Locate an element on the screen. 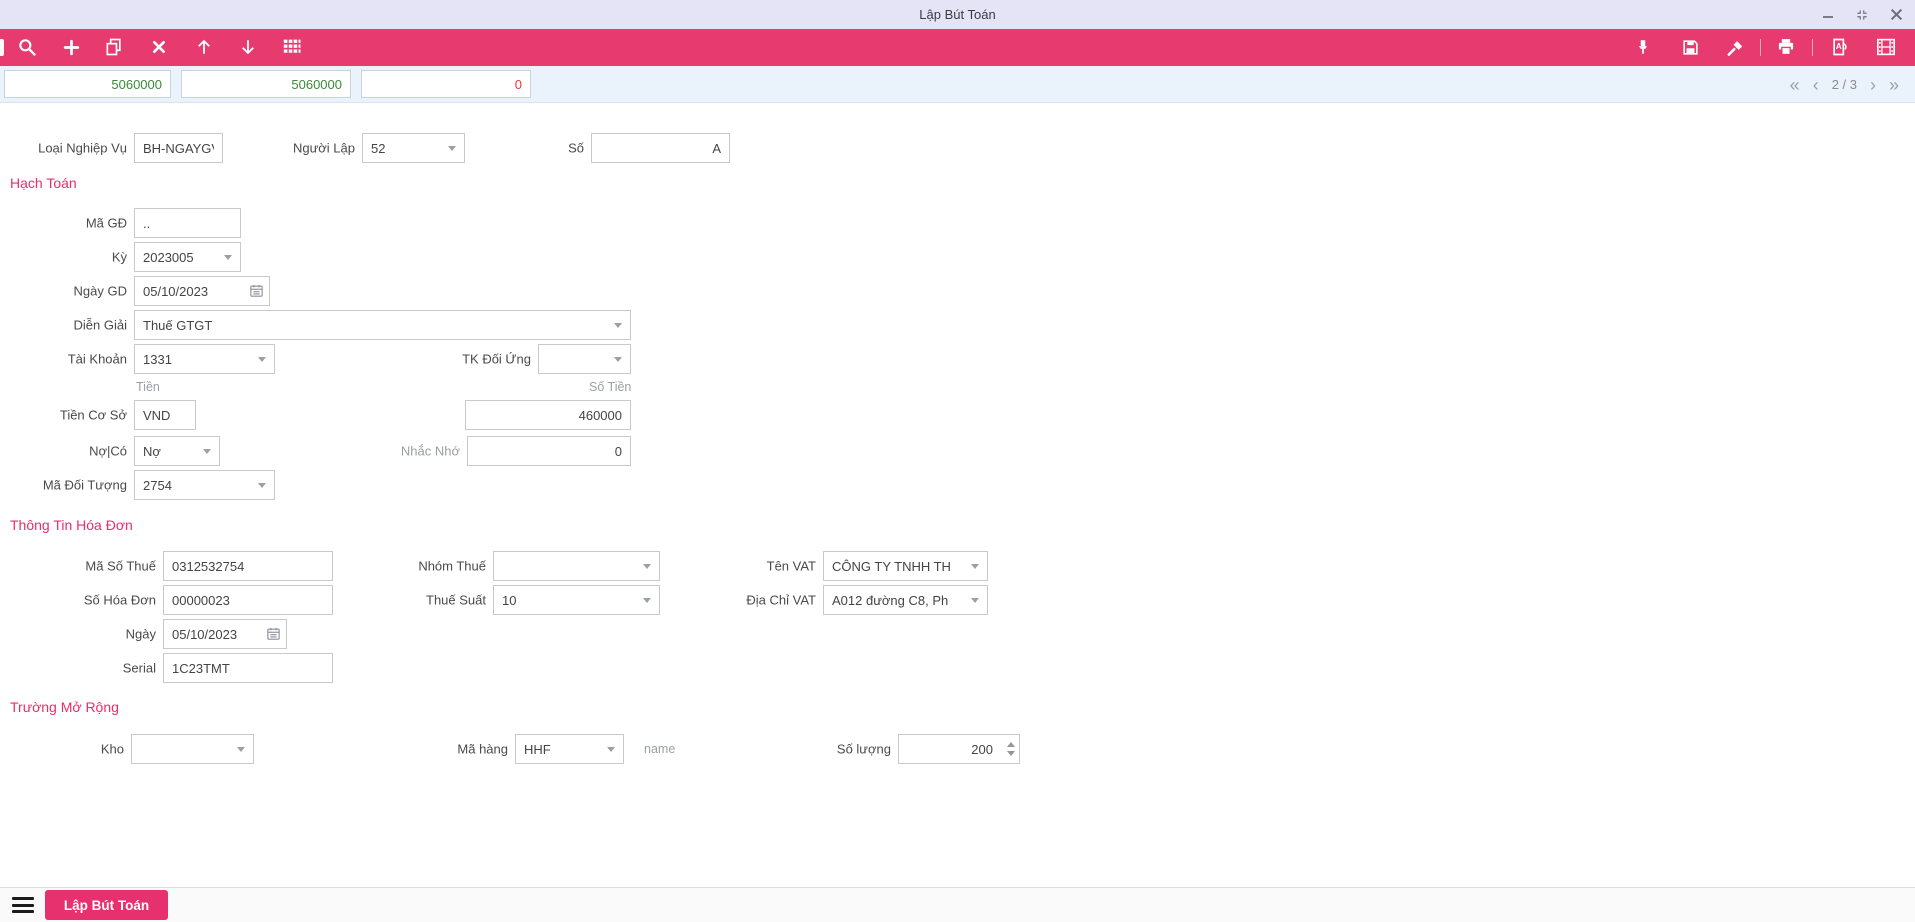  spin-up-icon is located at coordinates (1011, 744).